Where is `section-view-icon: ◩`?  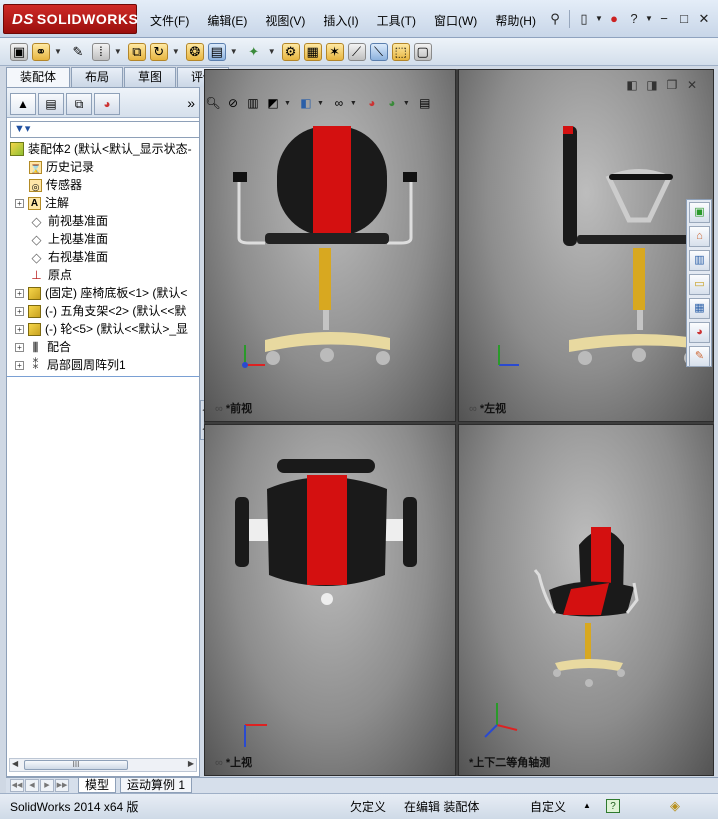 section-view-icon: ◩ is located at coordinates (273, 103).